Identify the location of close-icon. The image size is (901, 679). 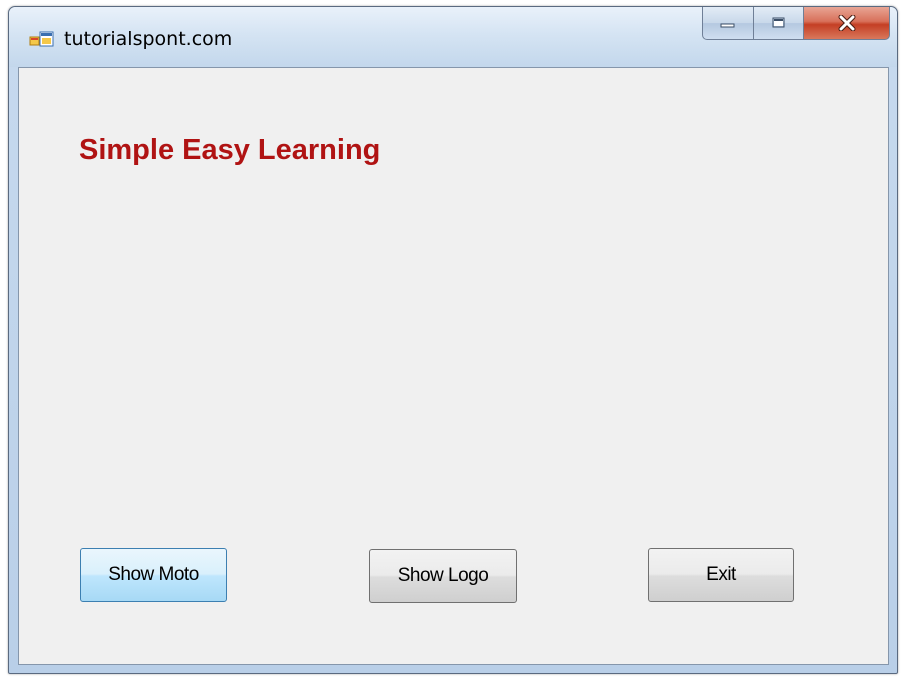
(846, 23).